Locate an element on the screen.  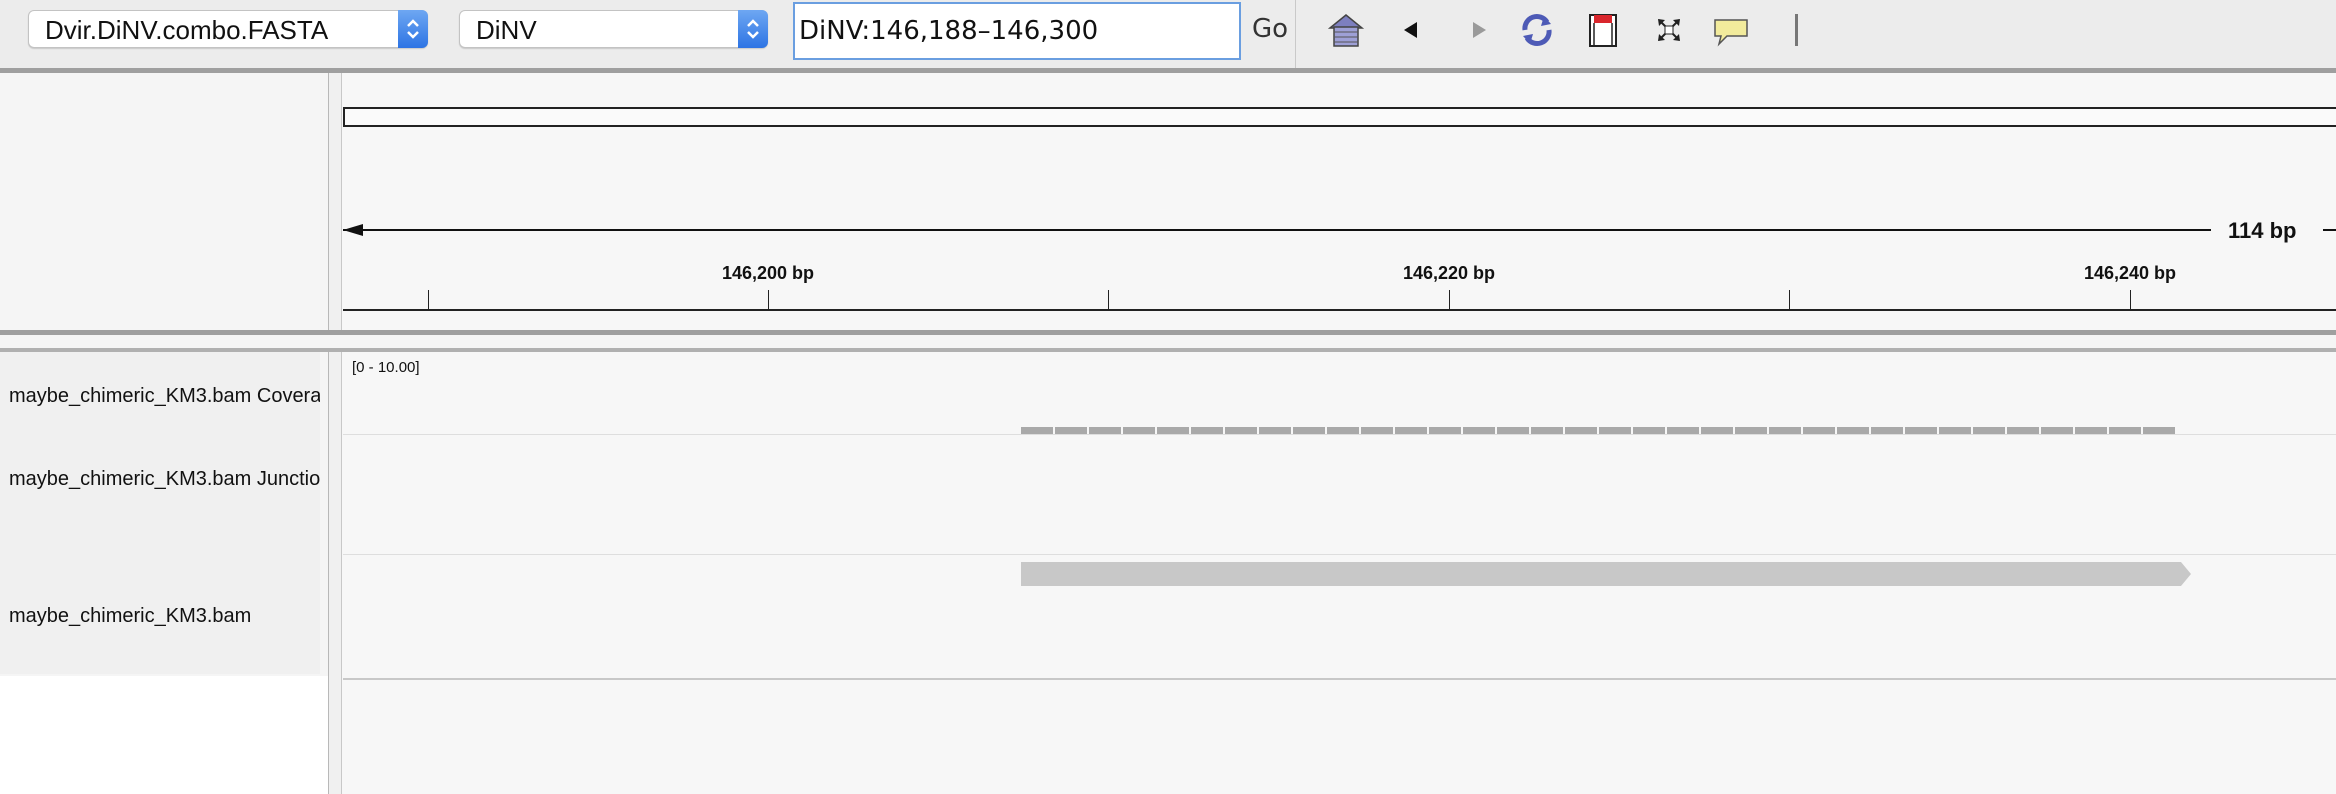
go-button: Go is located at coordinates (1270, 29).